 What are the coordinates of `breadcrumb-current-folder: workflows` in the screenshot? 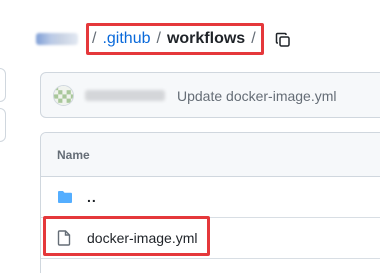 It's located at (206, 38).